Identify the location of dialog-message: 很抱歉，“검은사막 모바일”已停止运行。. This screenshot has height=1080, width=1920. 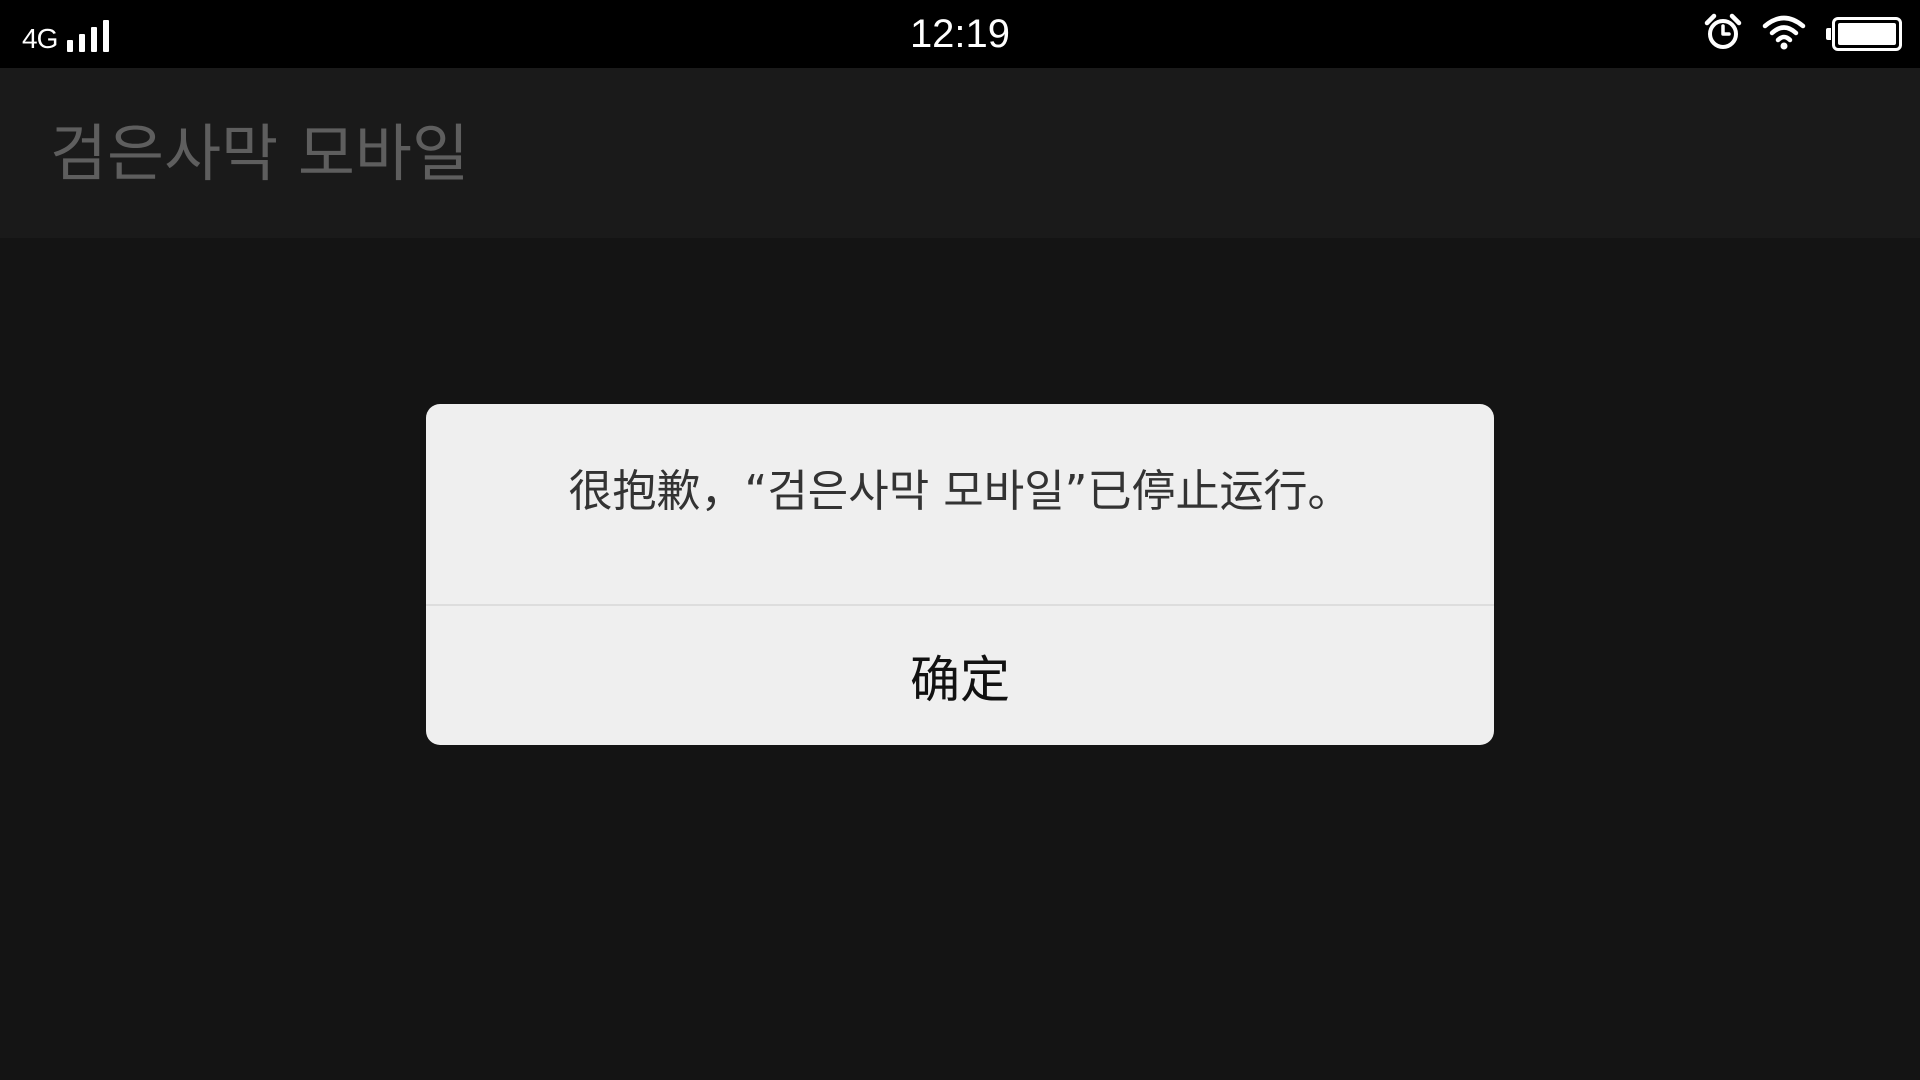
(960, 491).